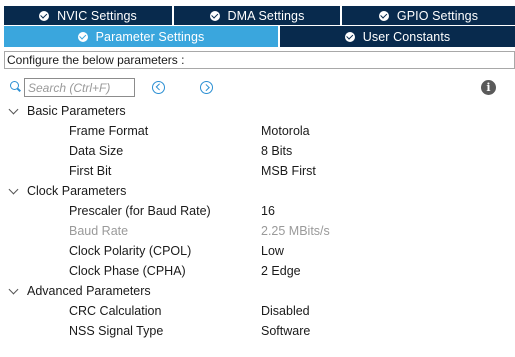 The width and height of the screenshot is (515, 357). I want to click on param-row: Frame Format Motorola, so click(257, 131).